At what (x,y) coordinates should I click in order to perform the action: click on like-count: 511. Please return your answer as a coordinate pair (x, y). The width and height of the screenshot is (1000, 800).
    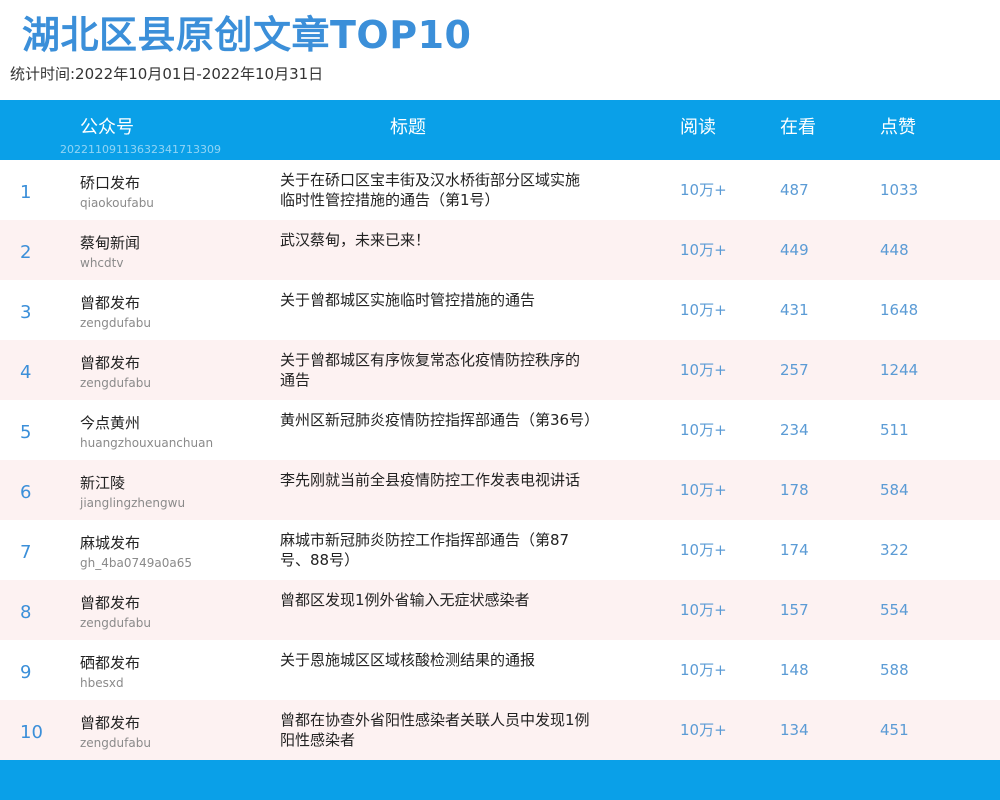
    Looking at the image, I should click on (894, 430).